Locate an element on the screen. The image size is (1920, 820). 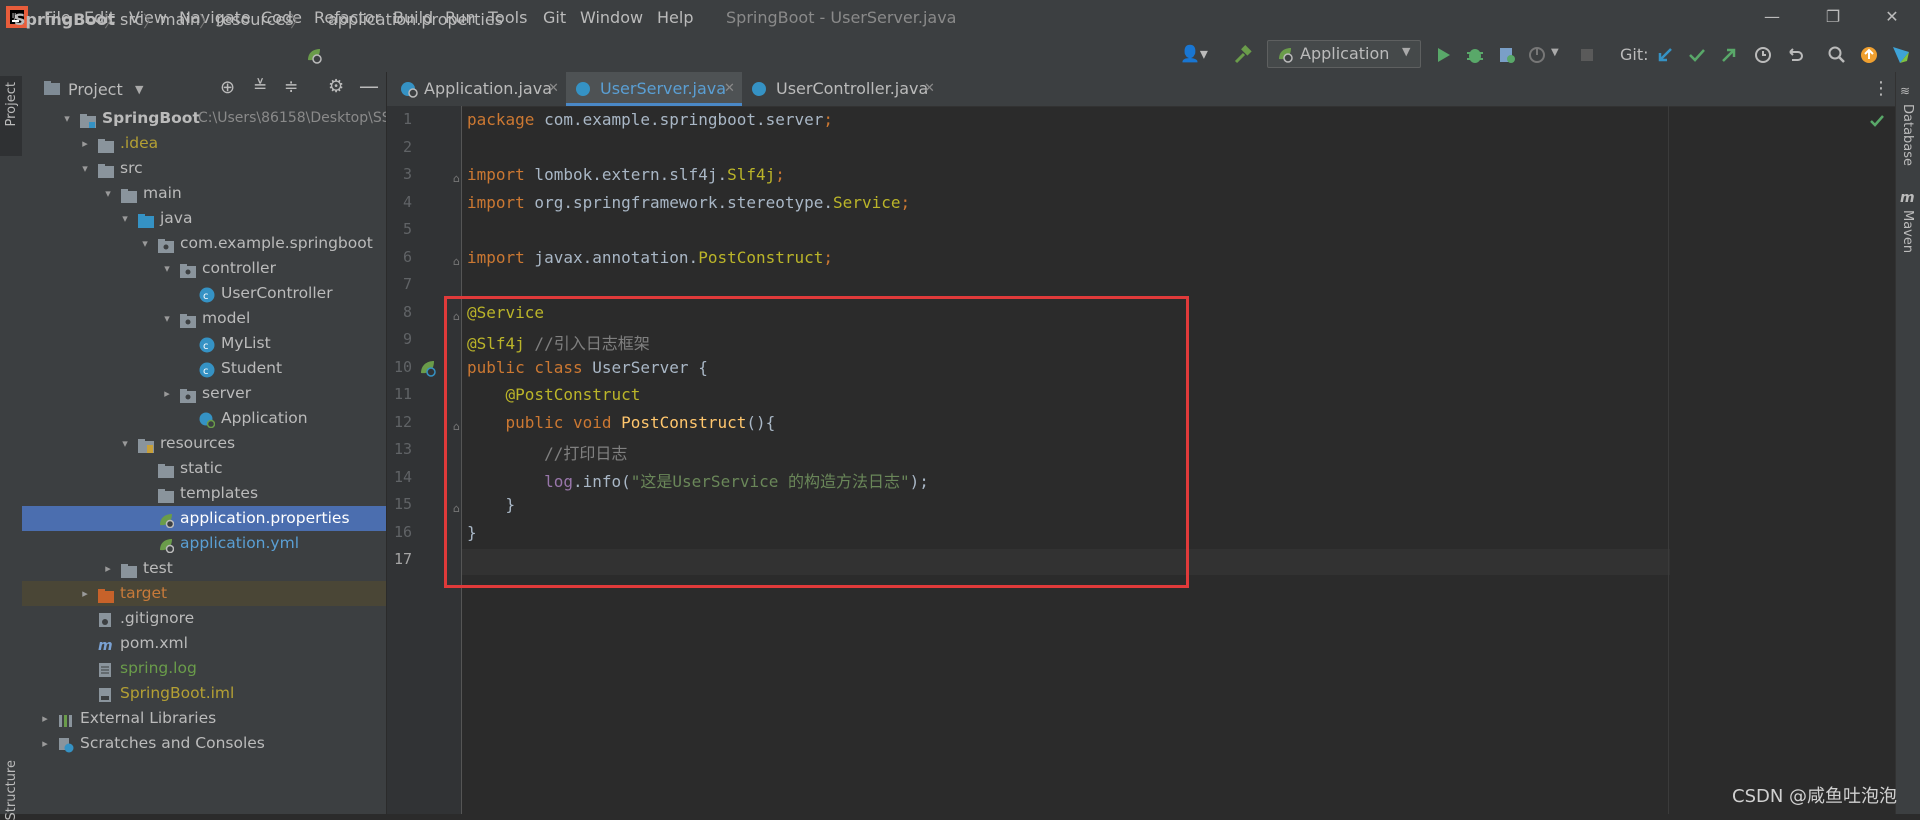
menu-git: Git is located at coordinates (554, 17).